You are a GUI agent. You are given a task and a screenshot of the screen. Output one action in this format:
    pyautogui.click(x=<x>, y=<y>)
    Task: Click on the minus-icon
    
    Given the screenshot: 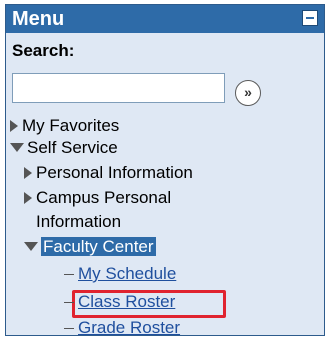 What is the action you would take?
    pyautogui.click(x=310, y=18)
    